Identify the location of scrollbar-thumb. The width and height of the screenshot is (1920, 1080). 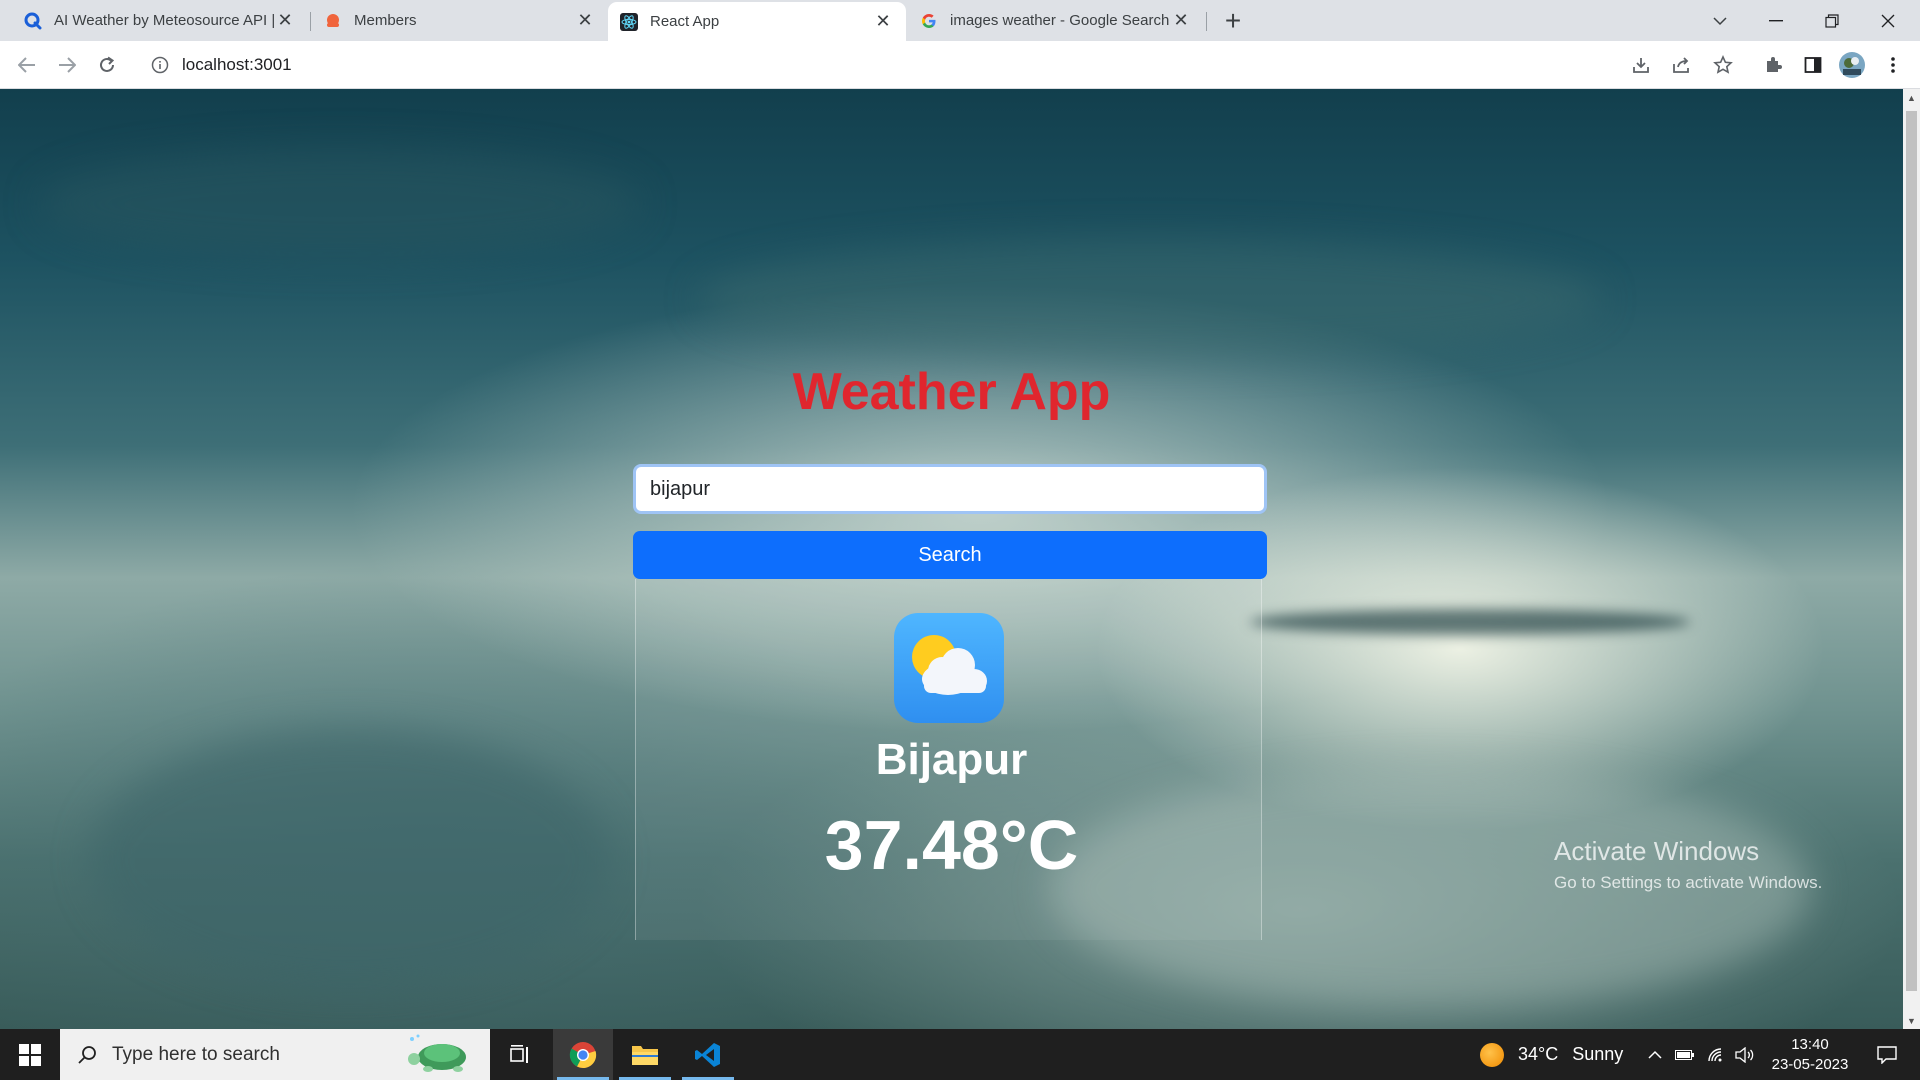
(1911, 551).